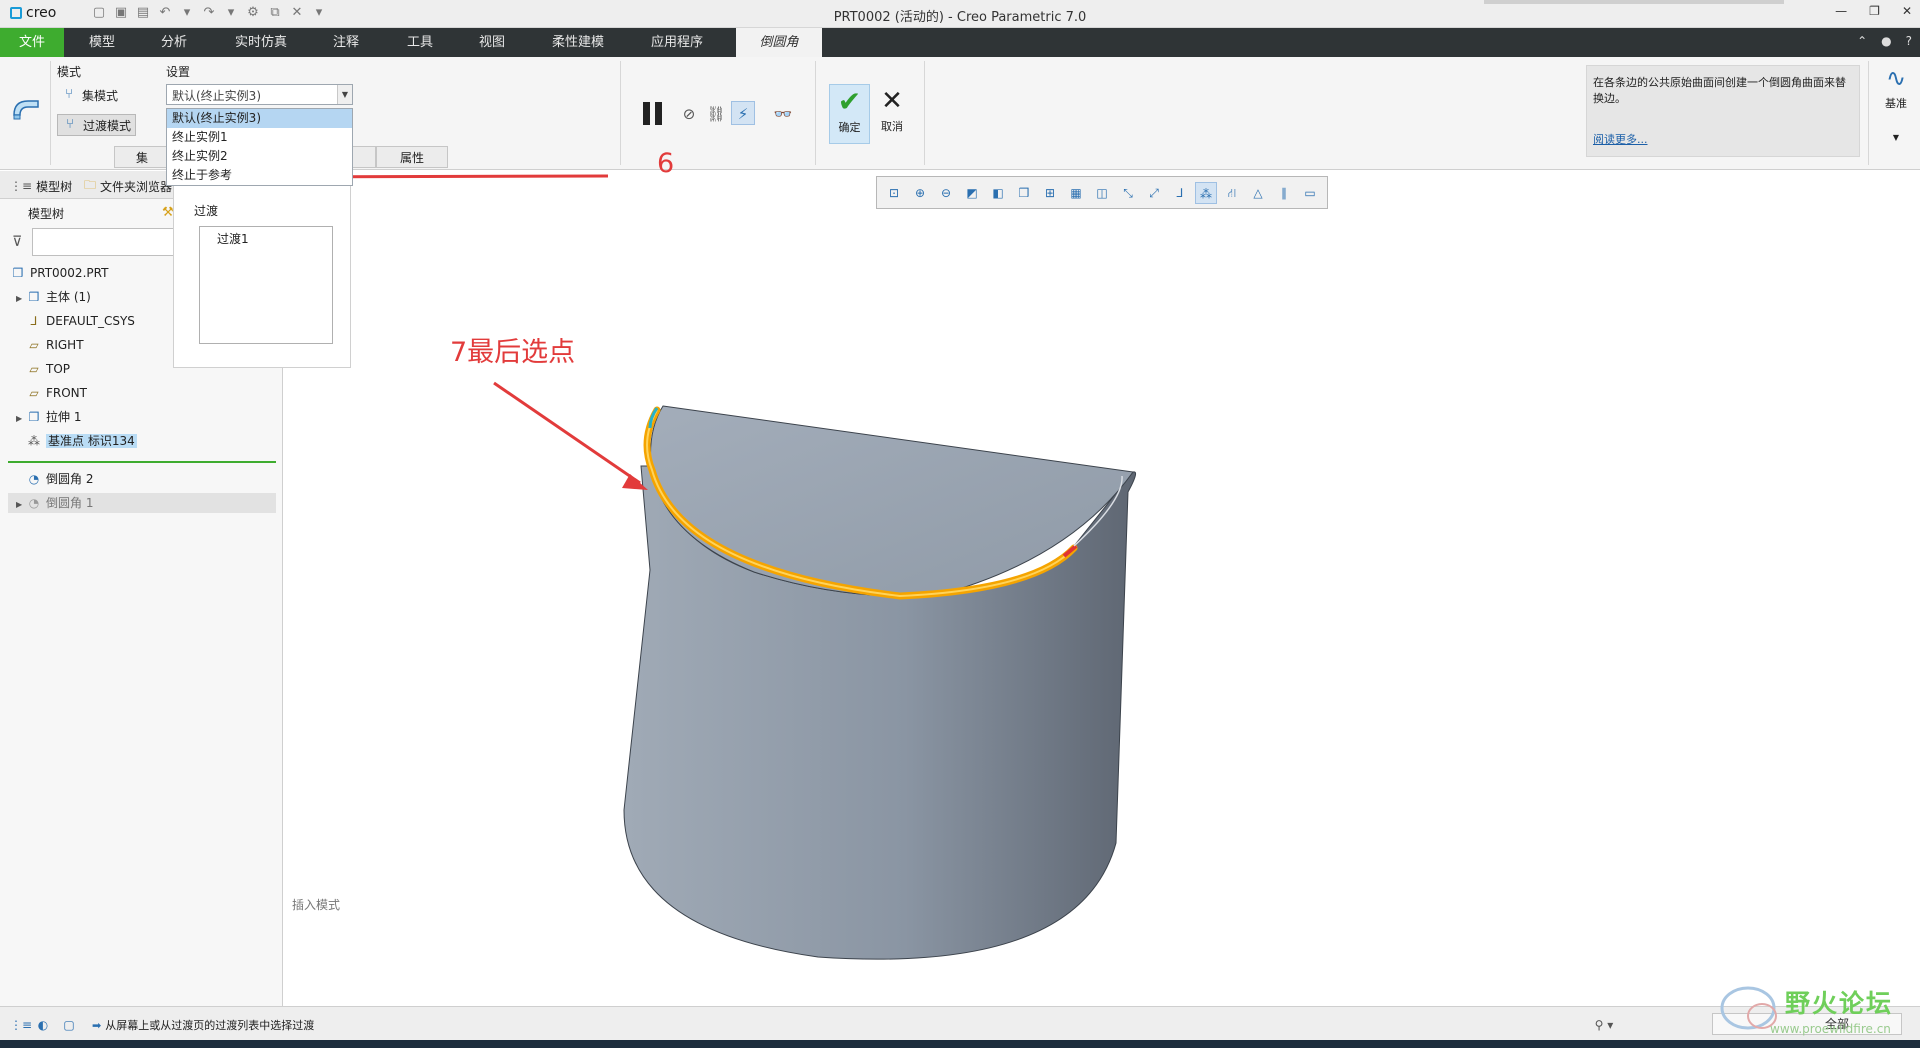 Image resolution: width=1920 pixels, height=1048 pixels. I want to click on repaint-icon: ◩, so click(972, 193).